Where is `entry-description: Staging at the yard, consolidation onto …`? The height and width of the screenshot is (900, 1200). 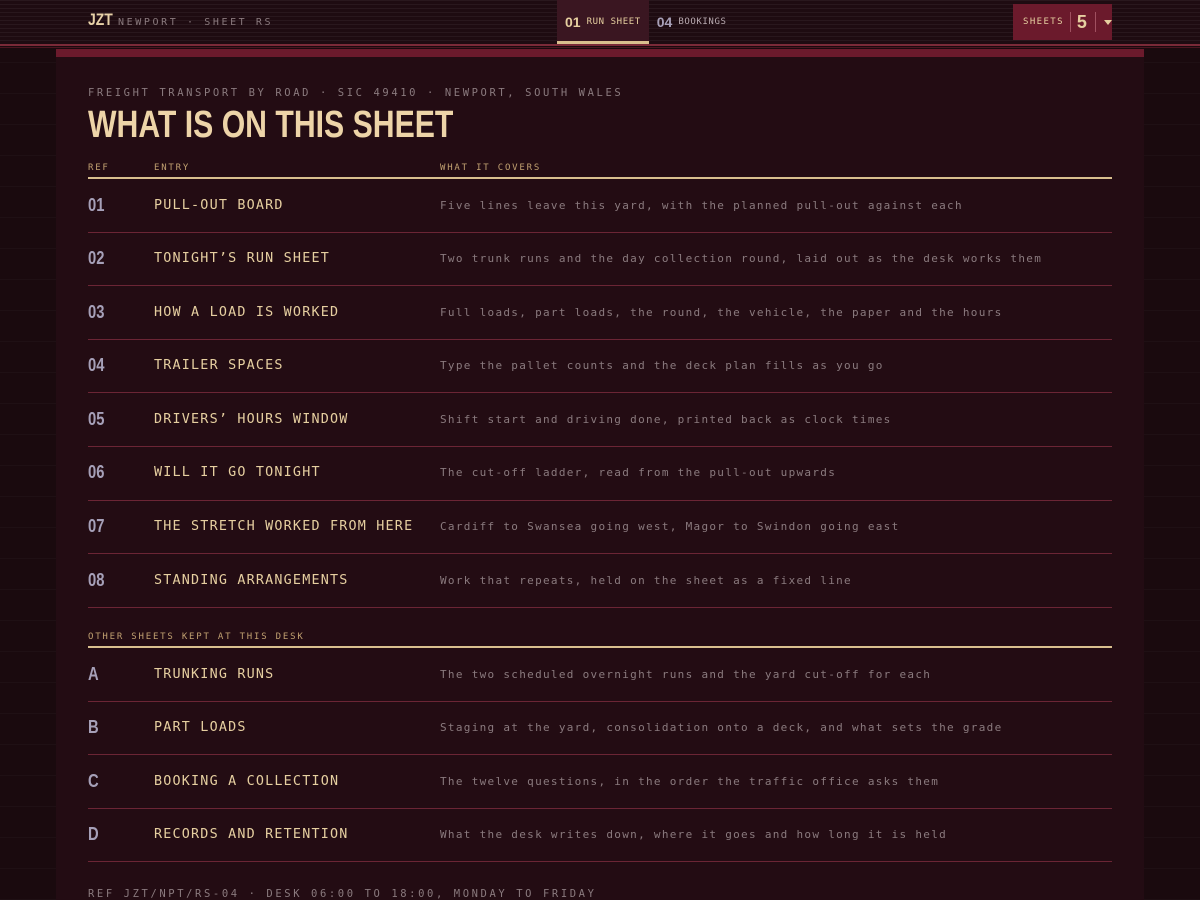 entry-description: Staging at the yard, consolidation onto … is located at coordinates (721, 728).